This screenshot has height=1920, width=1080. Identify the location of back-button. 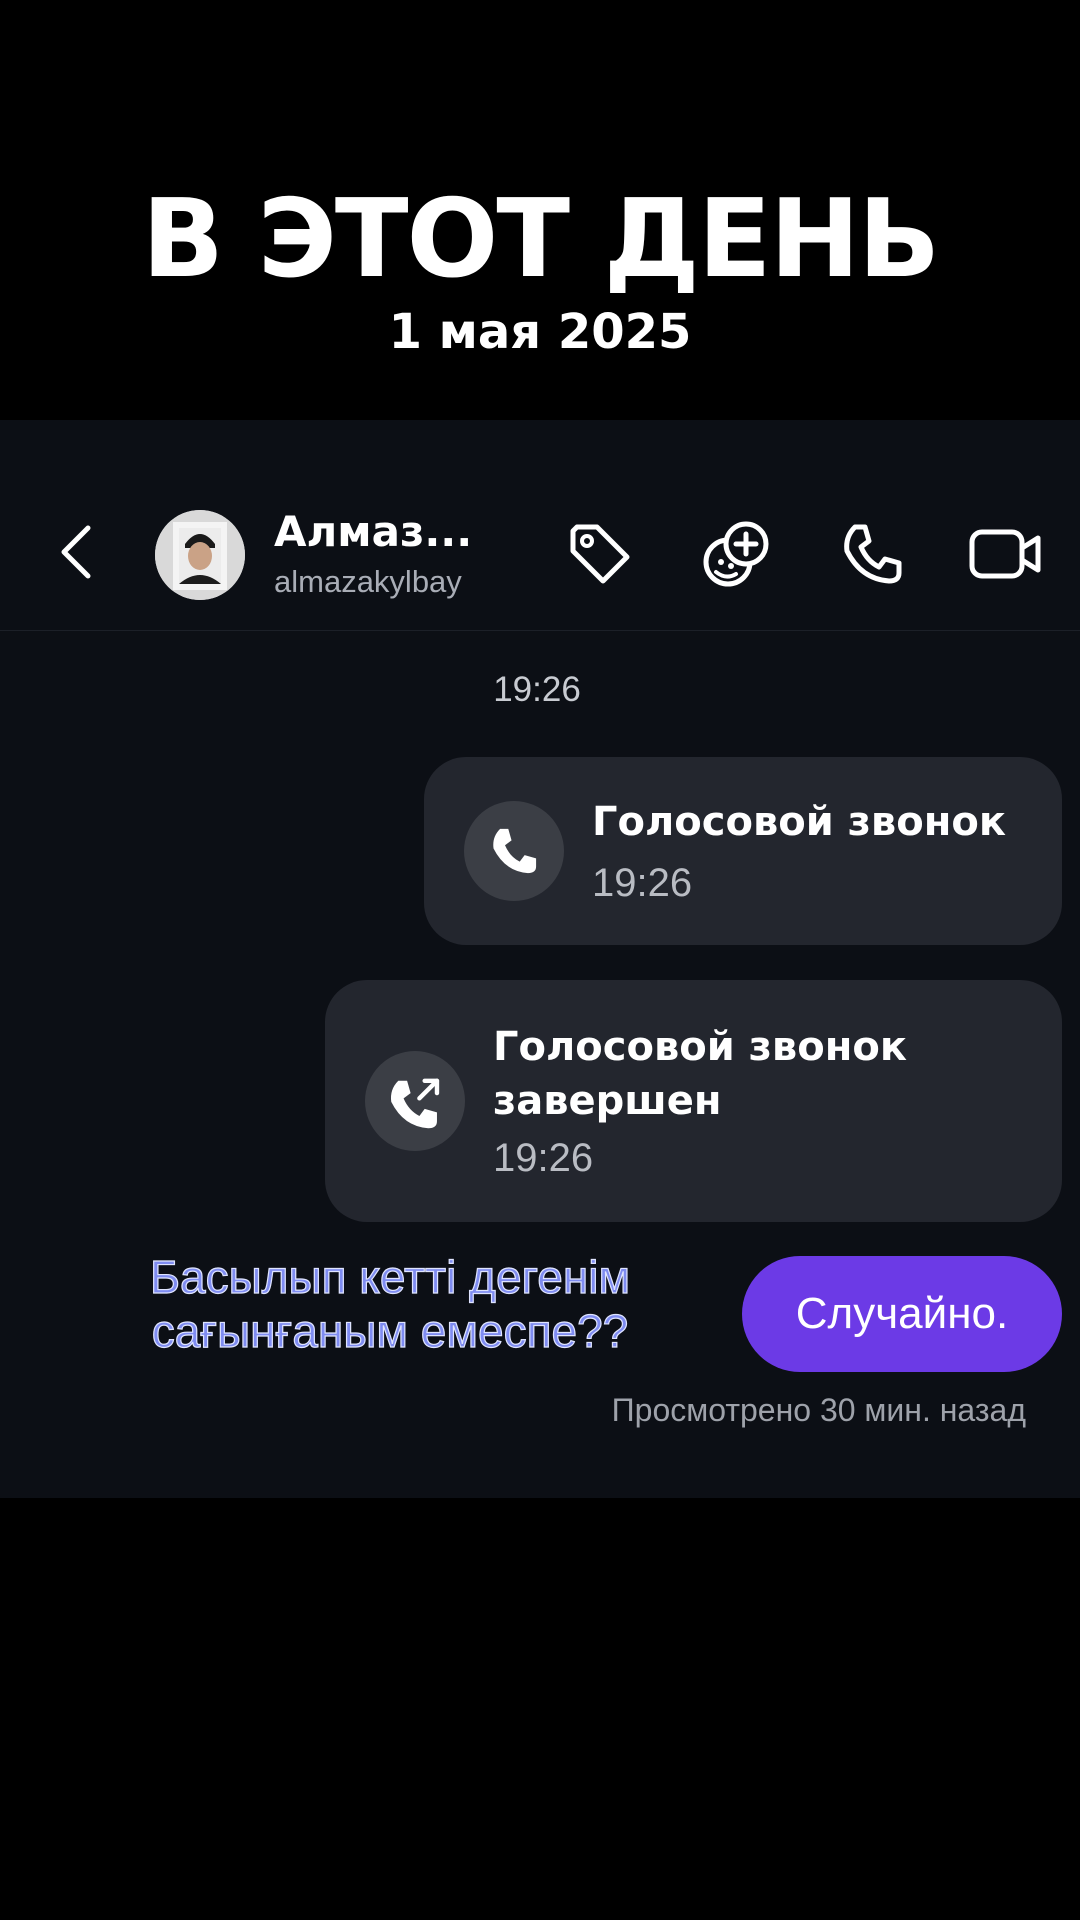
(76, 552).